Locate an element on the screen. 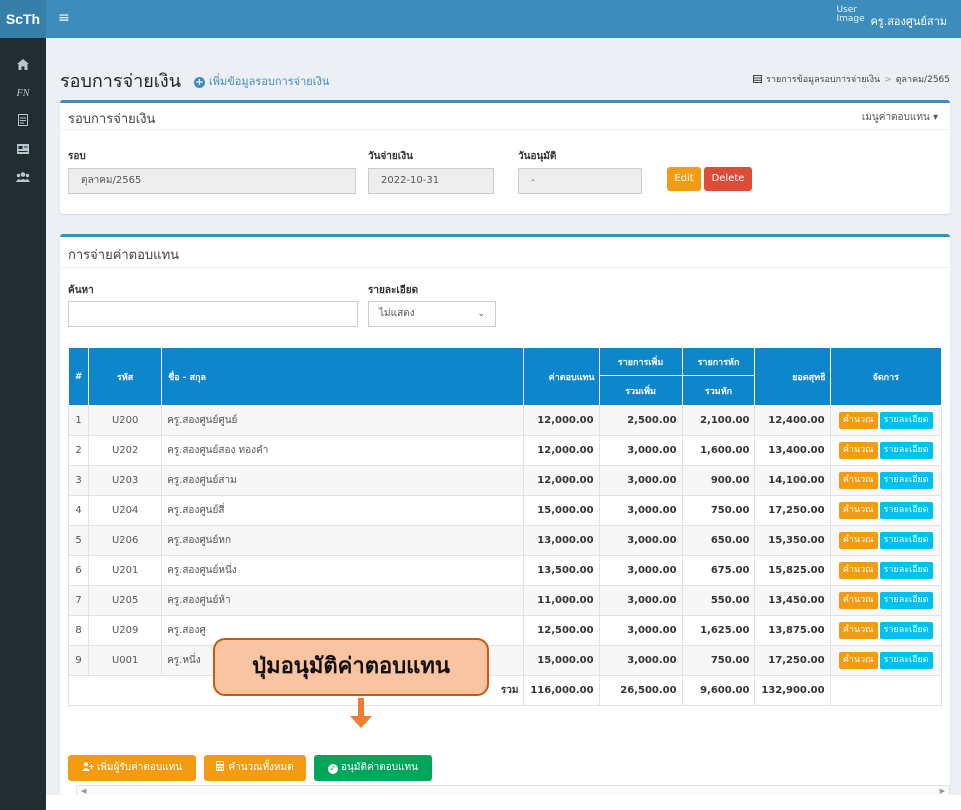 The image size is (961, 810). row-no: 8 is located at coordinates (78, 630).